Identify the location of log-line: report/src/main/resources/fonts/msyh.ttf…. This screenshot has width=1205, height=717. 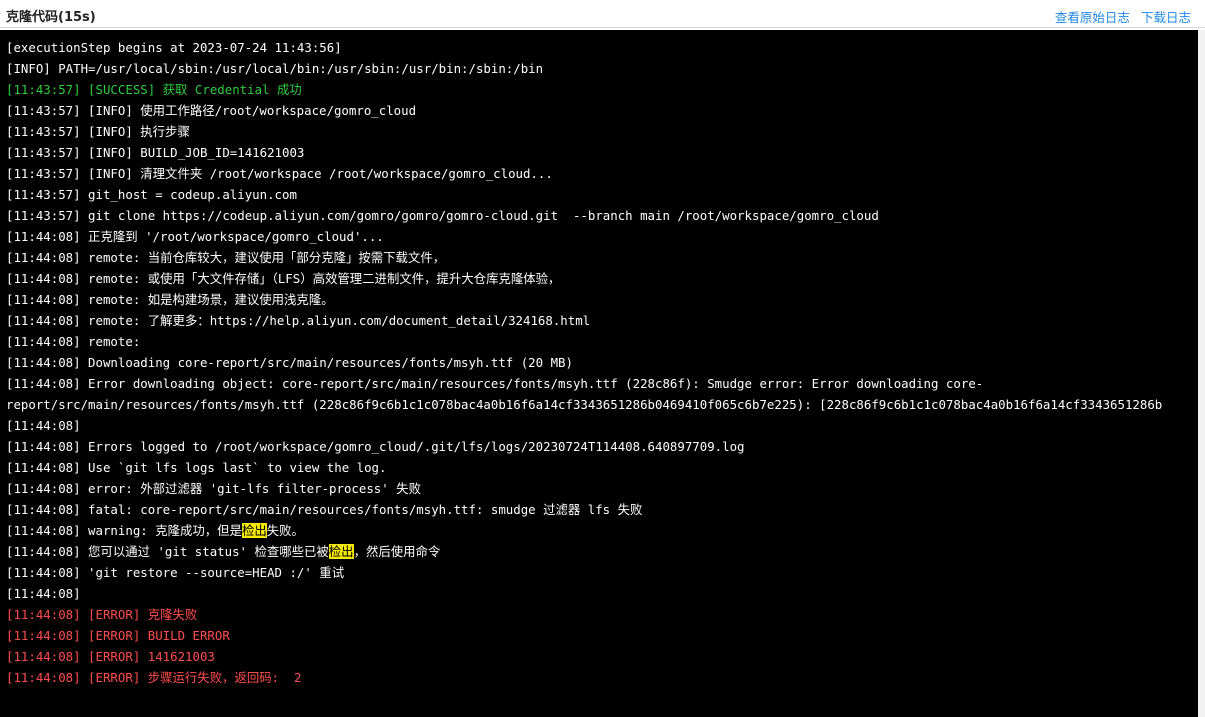
(584, 404).